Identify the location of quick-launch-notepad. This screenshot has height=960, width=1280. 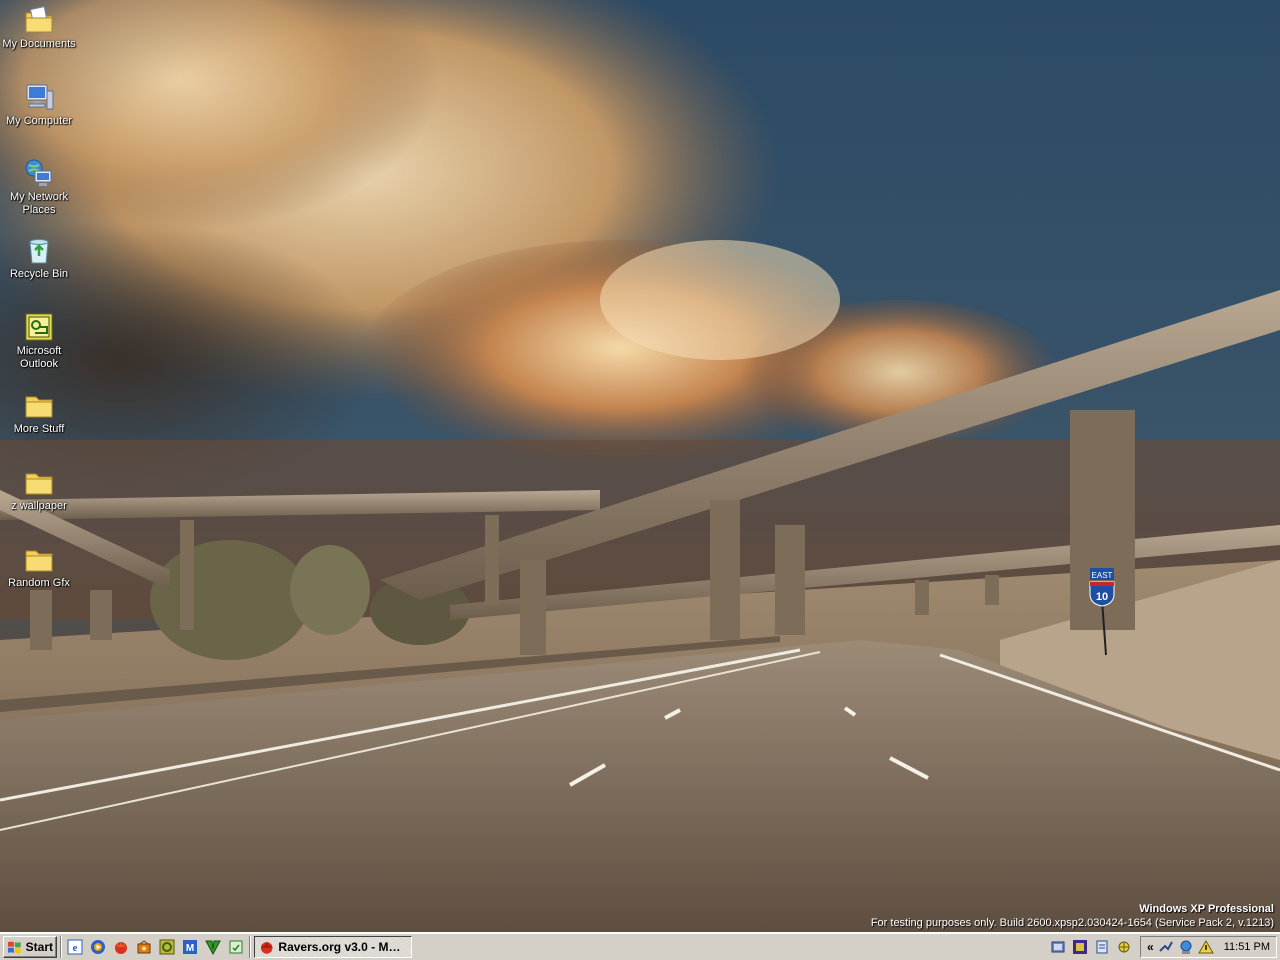
(236, 947).